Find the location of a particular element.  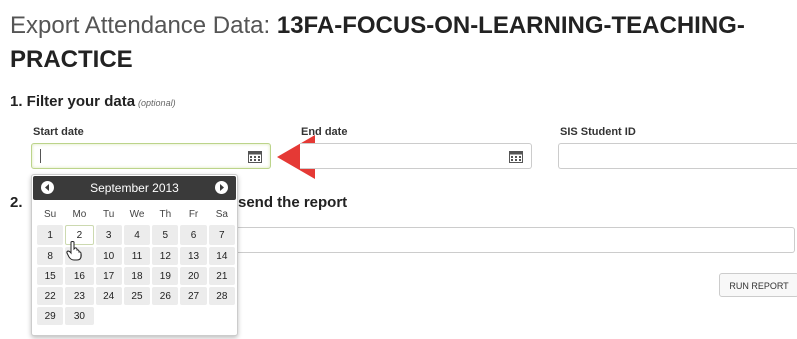

calendar-day: 14 is located at coordinates (221, 256).